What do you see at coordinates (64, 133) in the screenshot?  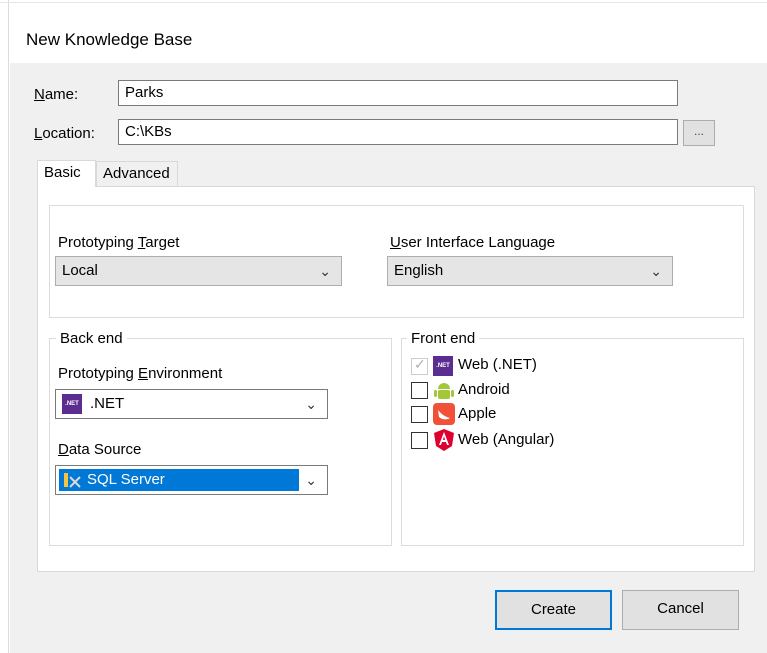 I see `location-label: Location:` at bounding box center [64, 133].